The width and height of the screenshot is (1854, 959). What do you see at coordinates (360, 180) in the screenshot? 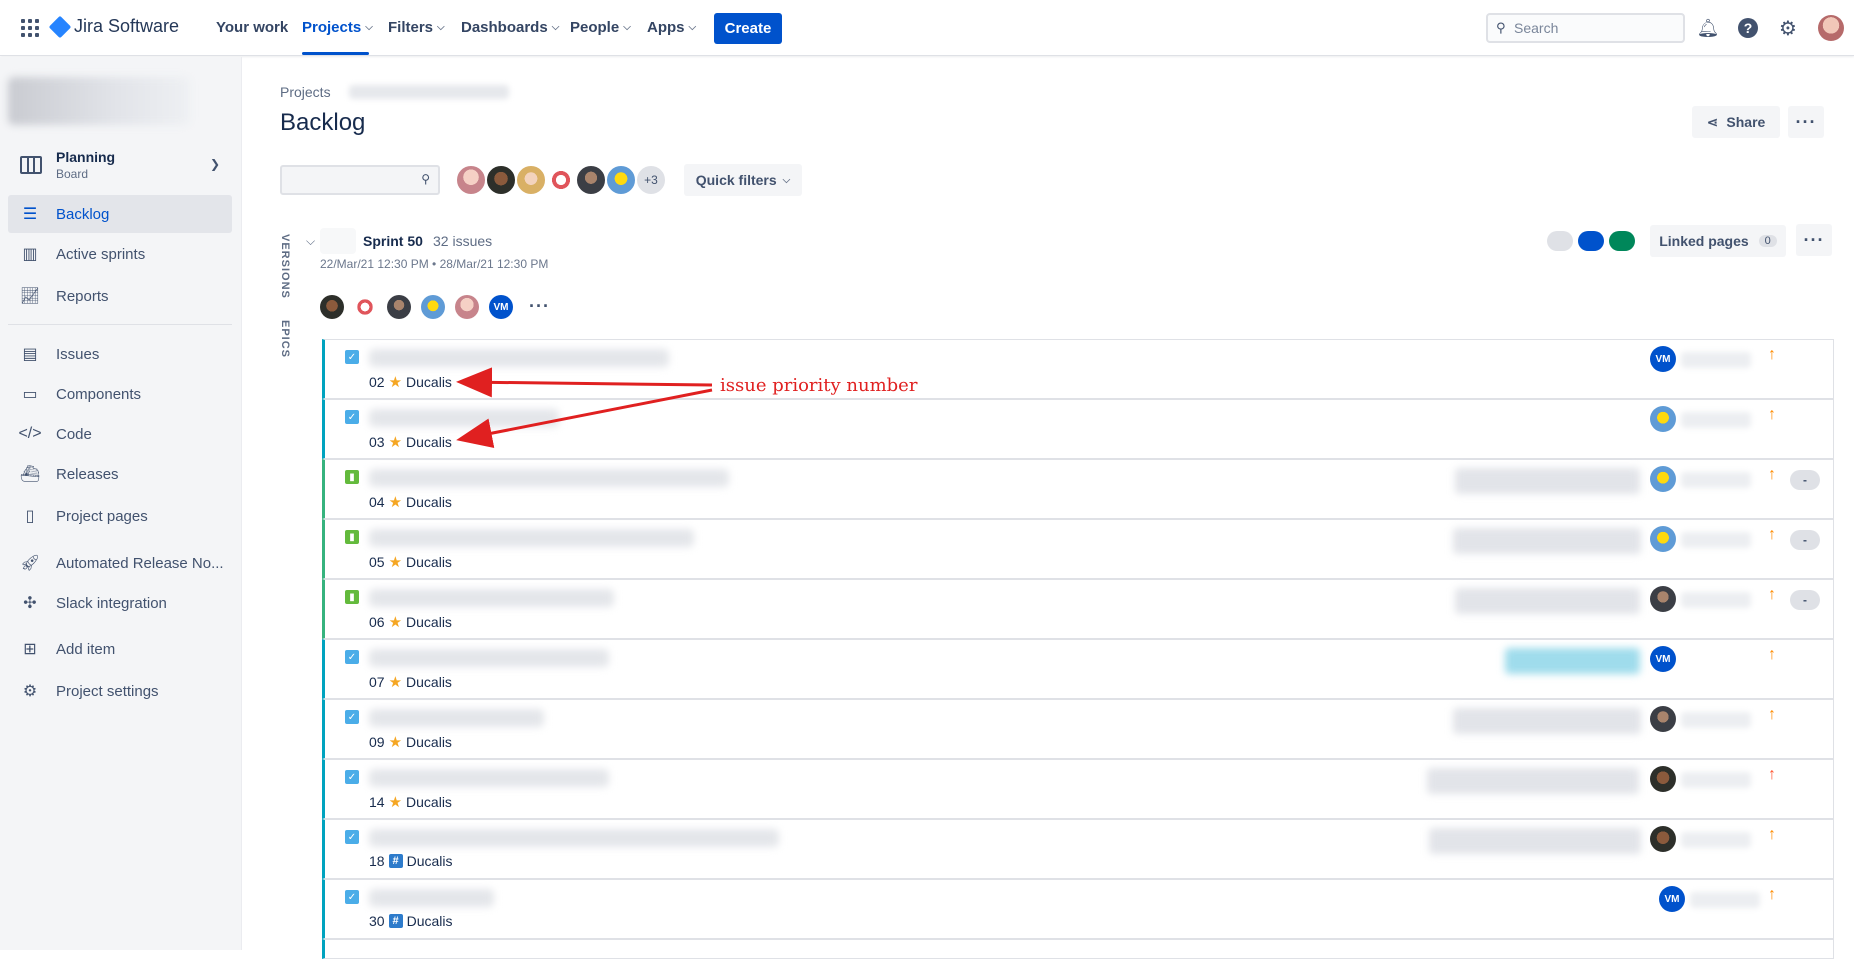
I see `backlog-search-input: ⚲` at bounding box center [360, 180].